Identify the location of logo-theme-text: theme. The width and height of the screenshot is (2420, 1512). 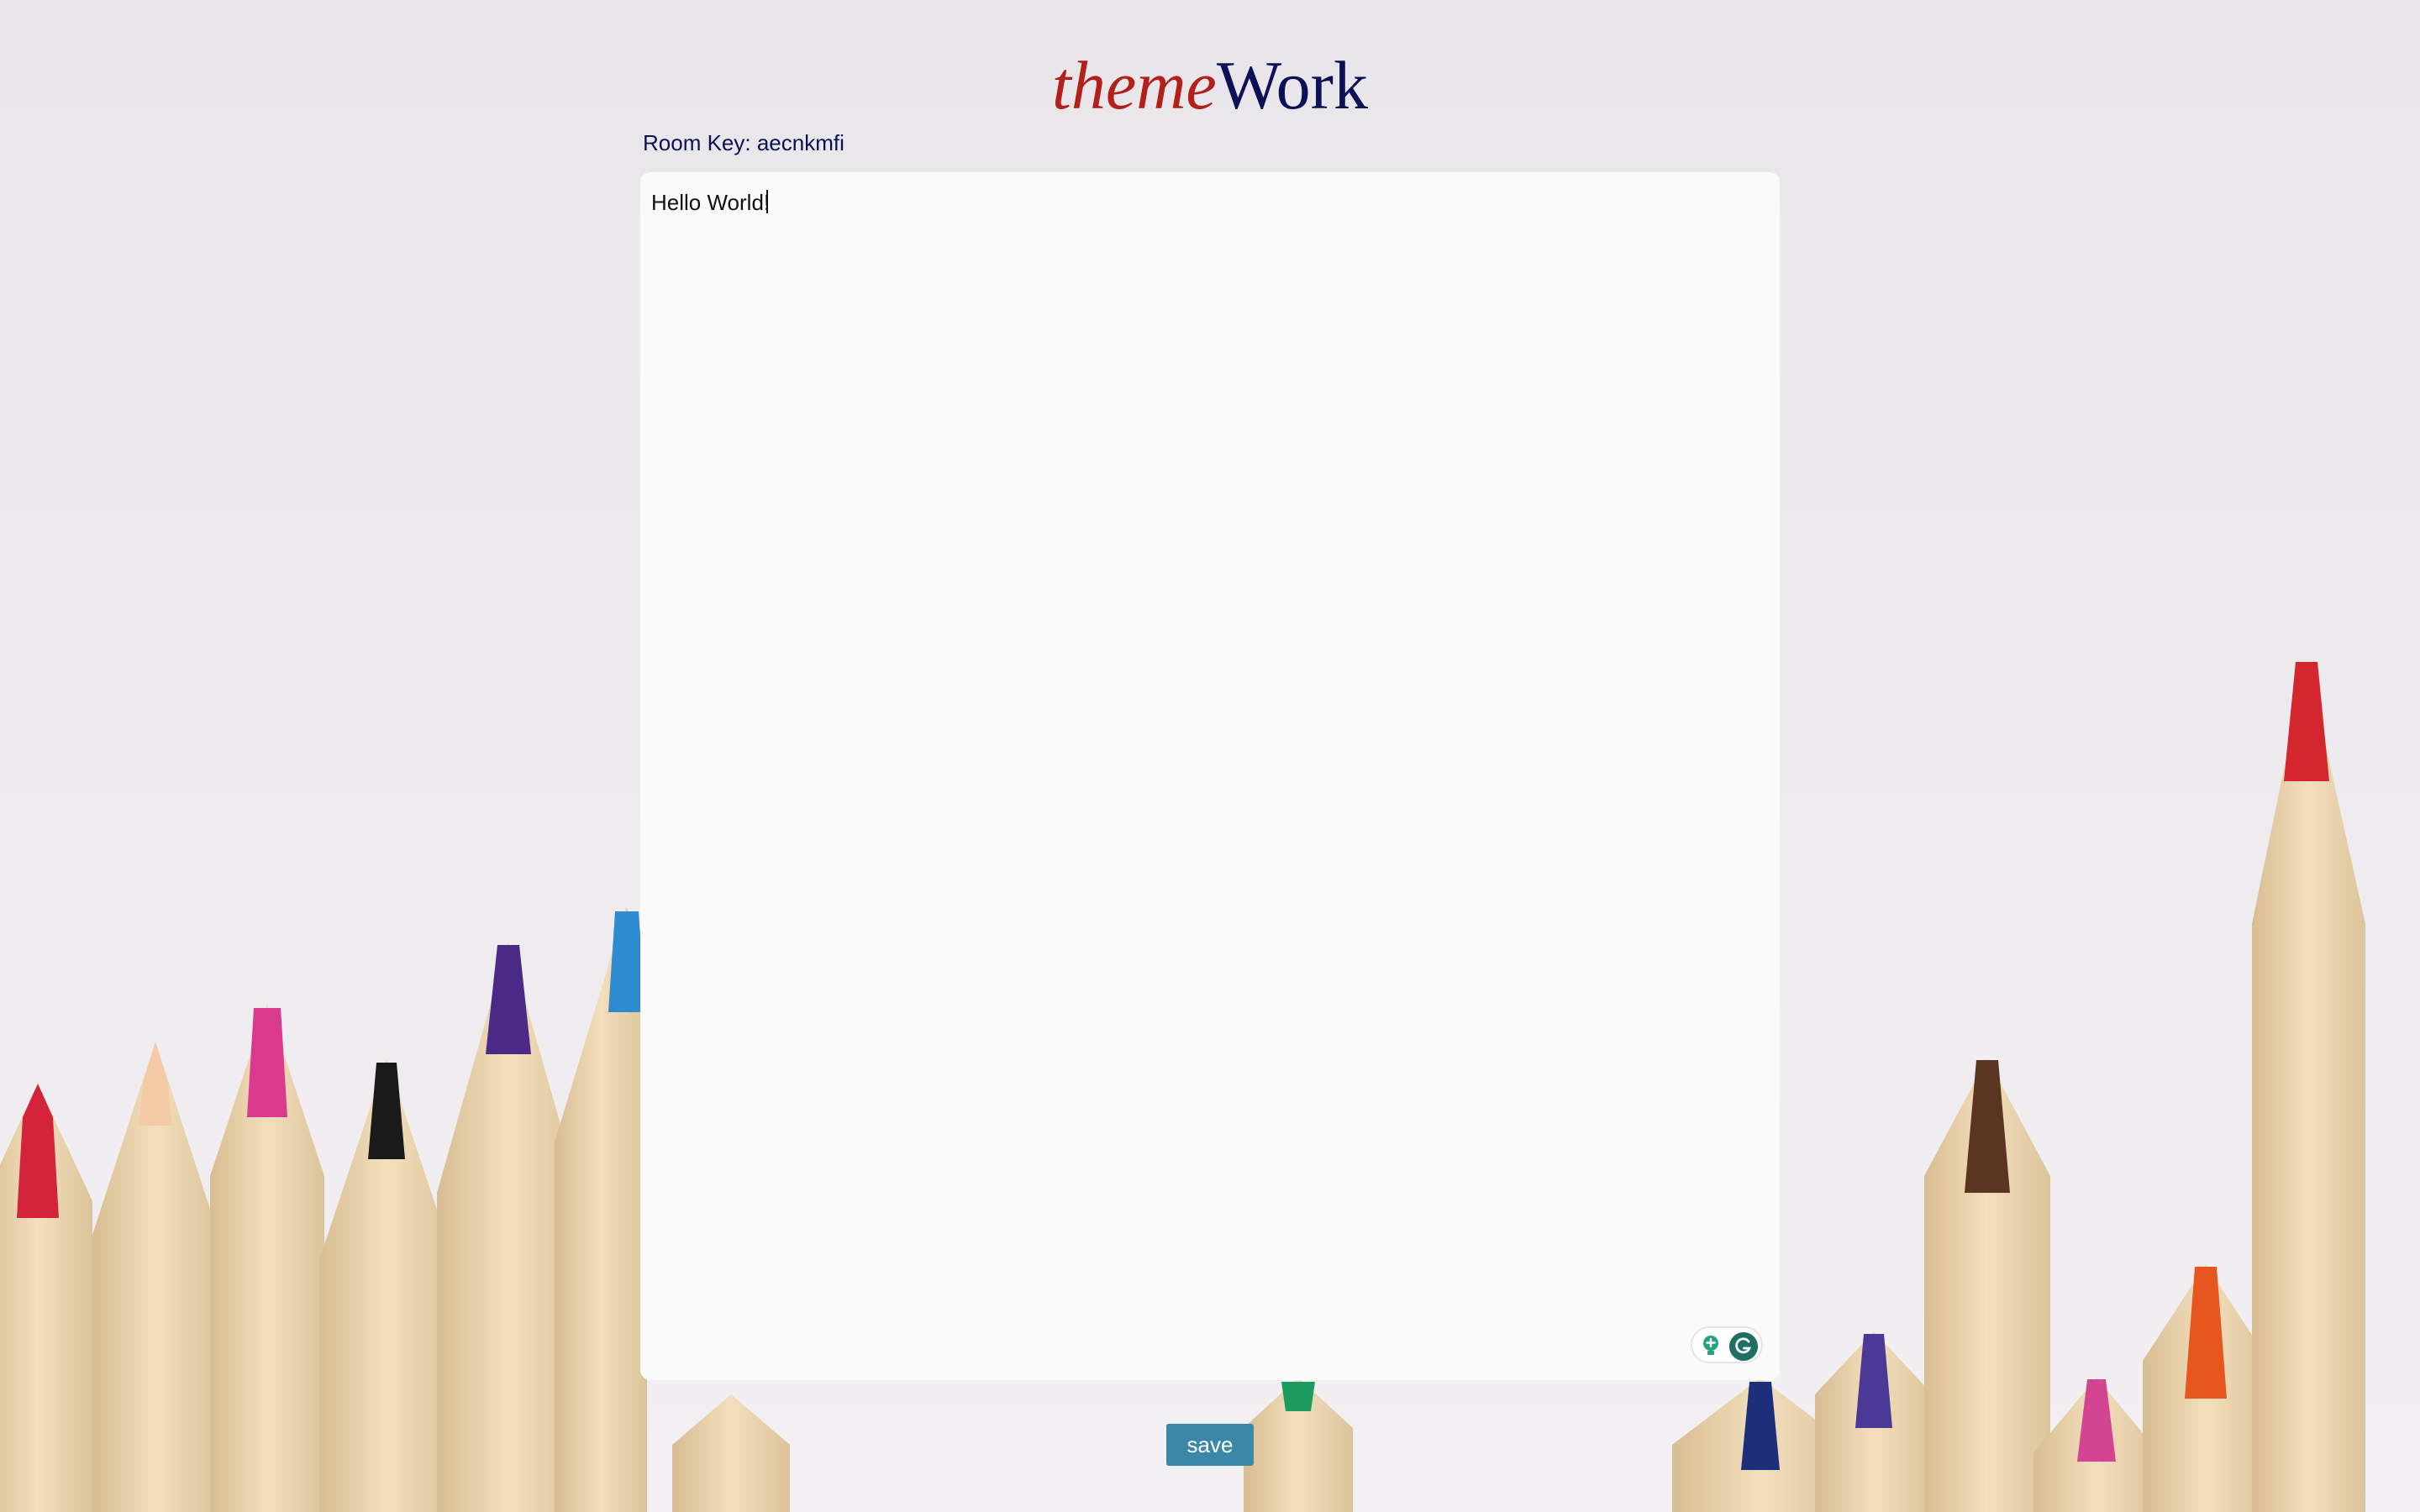
(1134, 85).